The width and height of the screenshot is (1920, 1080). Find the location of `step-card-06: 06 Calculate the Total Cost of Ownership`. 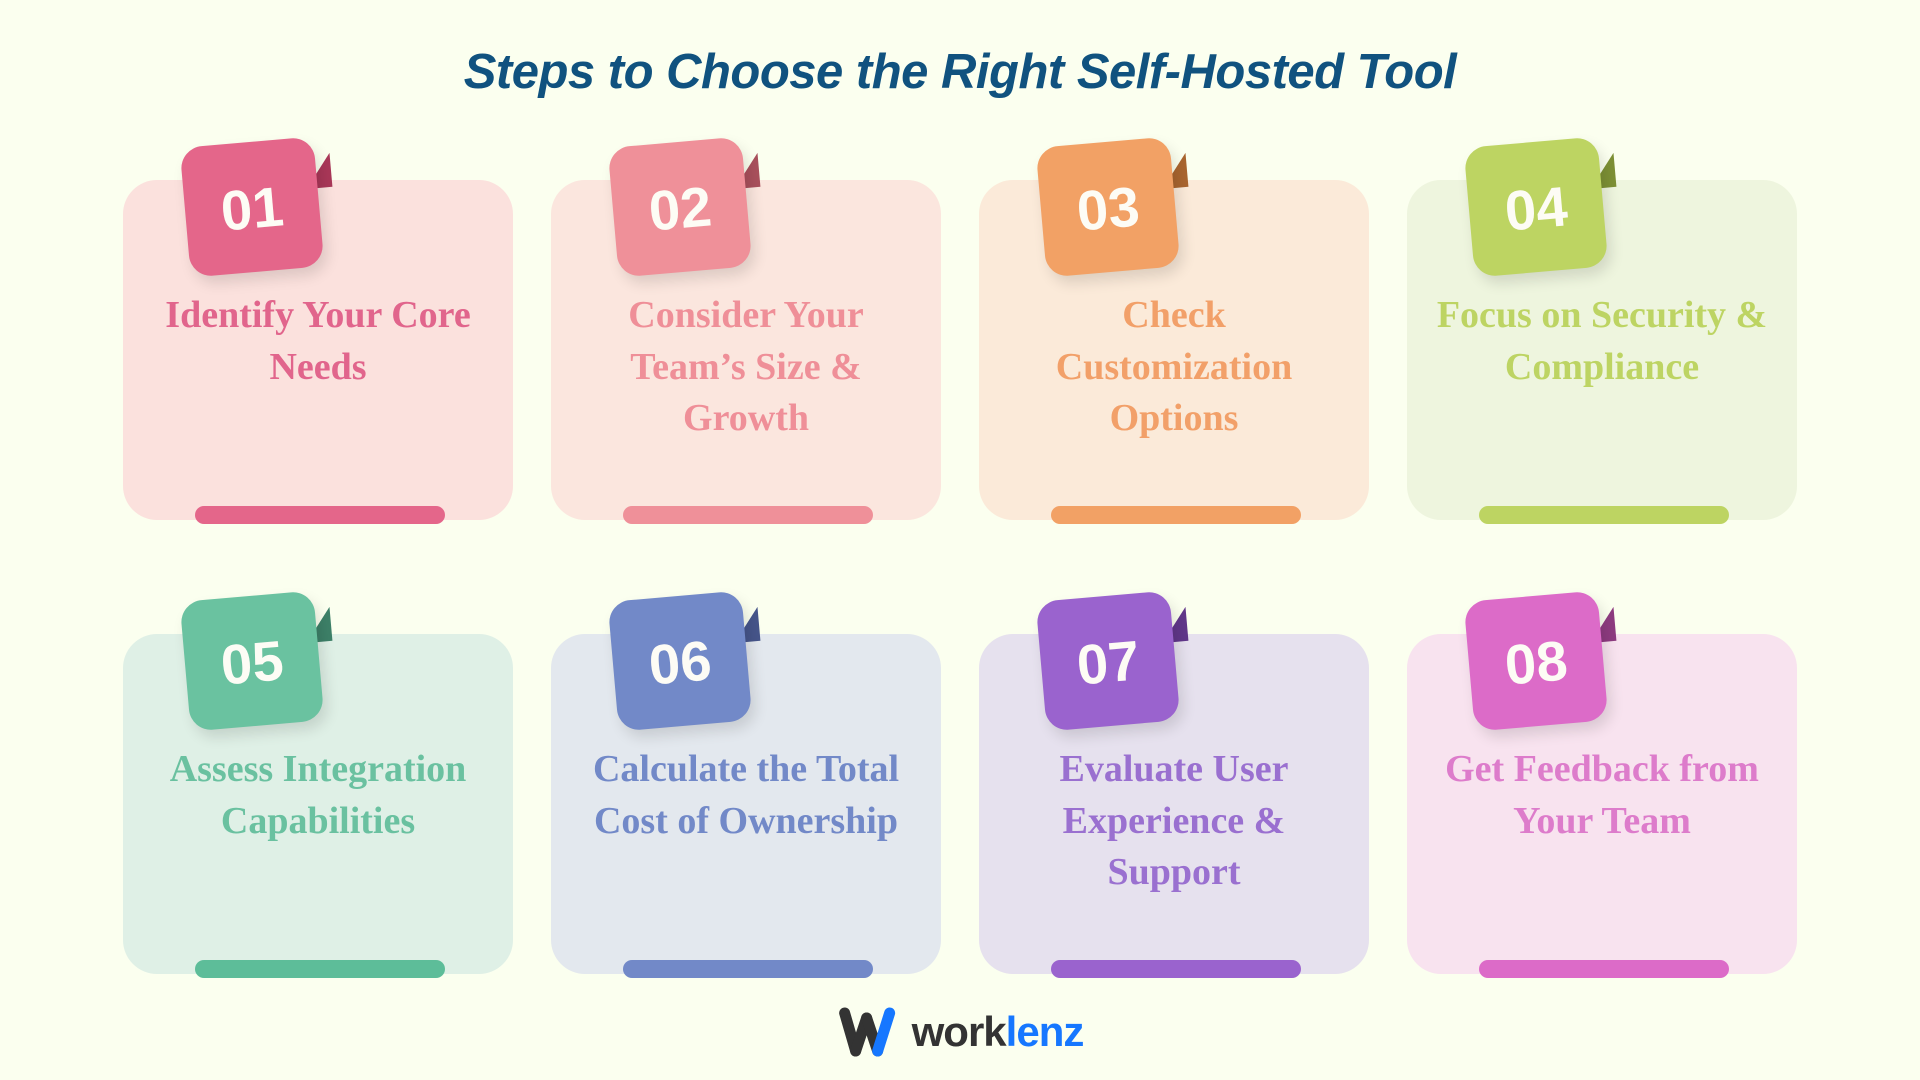

step-card-06: 06 Calculate the Total Cost of Ownership is located at coordinates (746, 784).